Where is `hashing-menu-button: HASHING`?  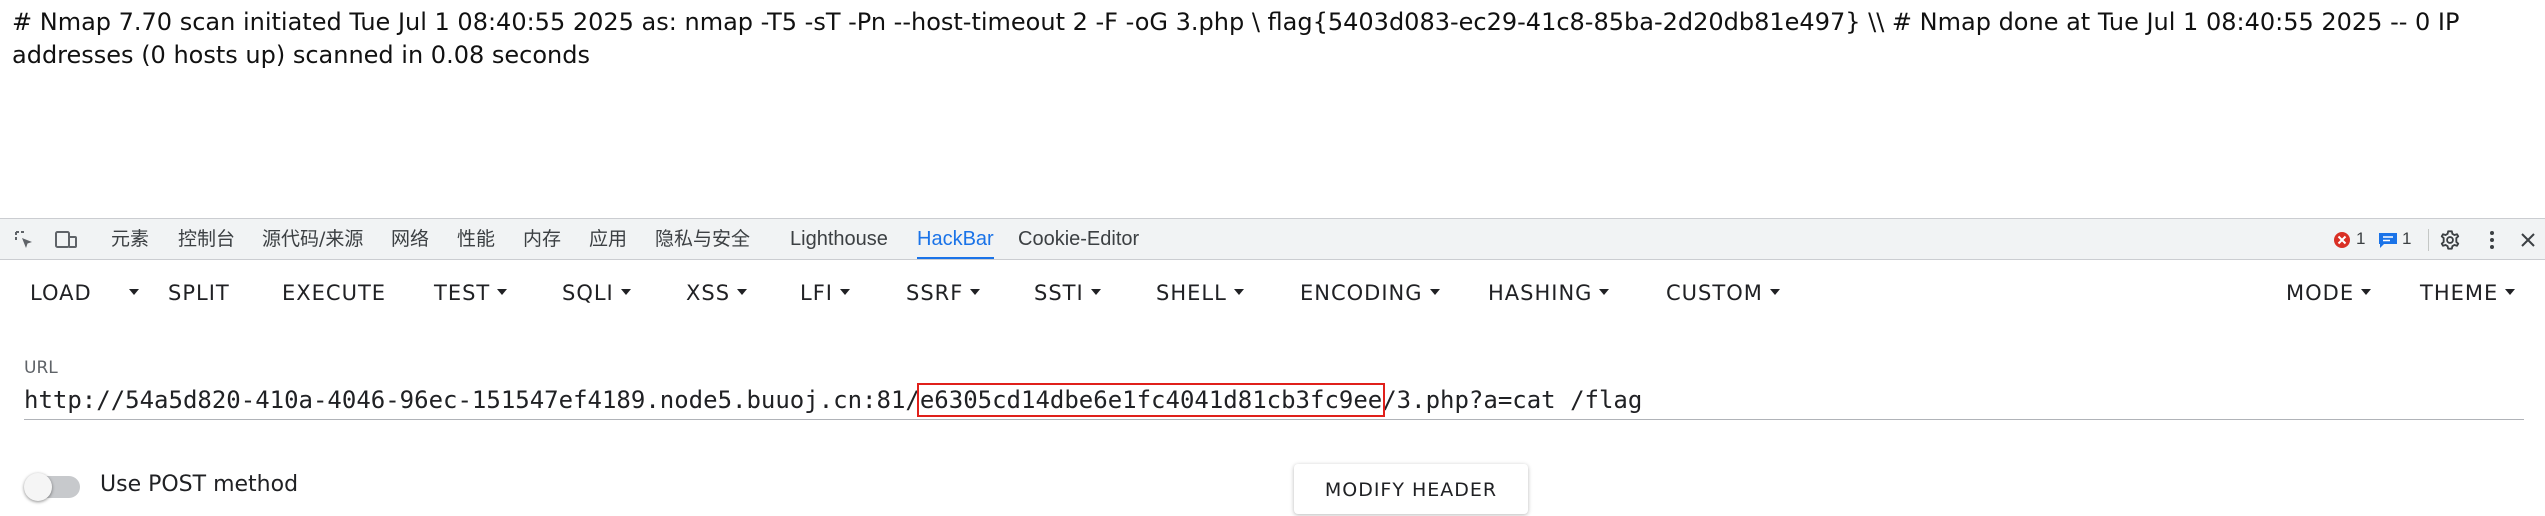 hashing-menu-button: HASHING is located at coordinates (1549, 293).